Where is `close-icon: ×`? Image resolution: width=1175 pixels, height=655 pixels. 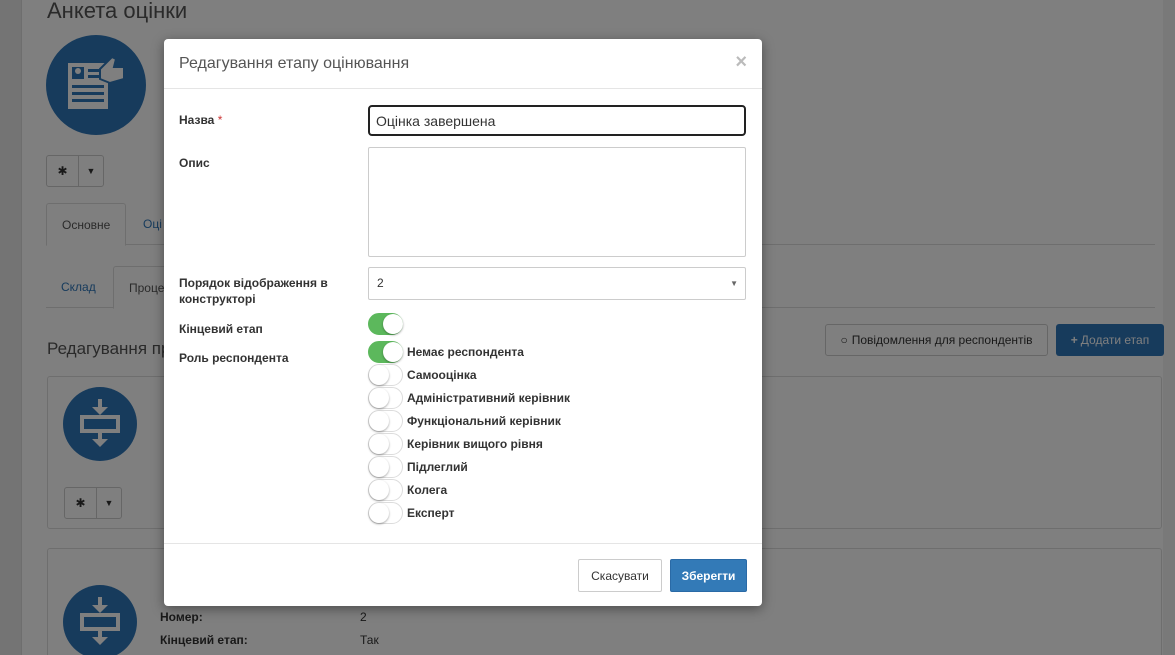 close-icon: × is located at coordinates (741, 62).